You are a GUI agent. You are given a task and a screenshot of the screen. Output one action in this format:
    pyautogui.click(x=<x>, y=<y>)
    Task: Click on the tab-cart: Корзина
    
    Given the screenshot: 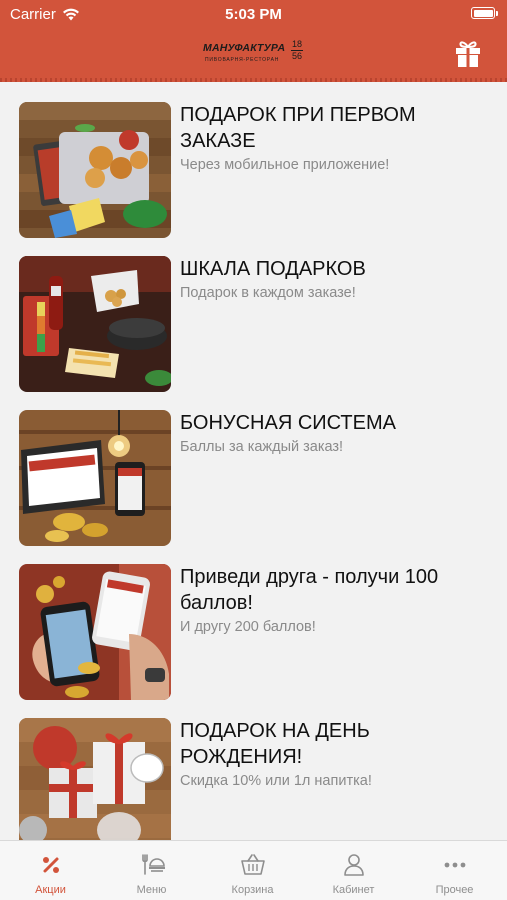 What is the action you would take?
    pyautogui.click(x=252, y=870)
    